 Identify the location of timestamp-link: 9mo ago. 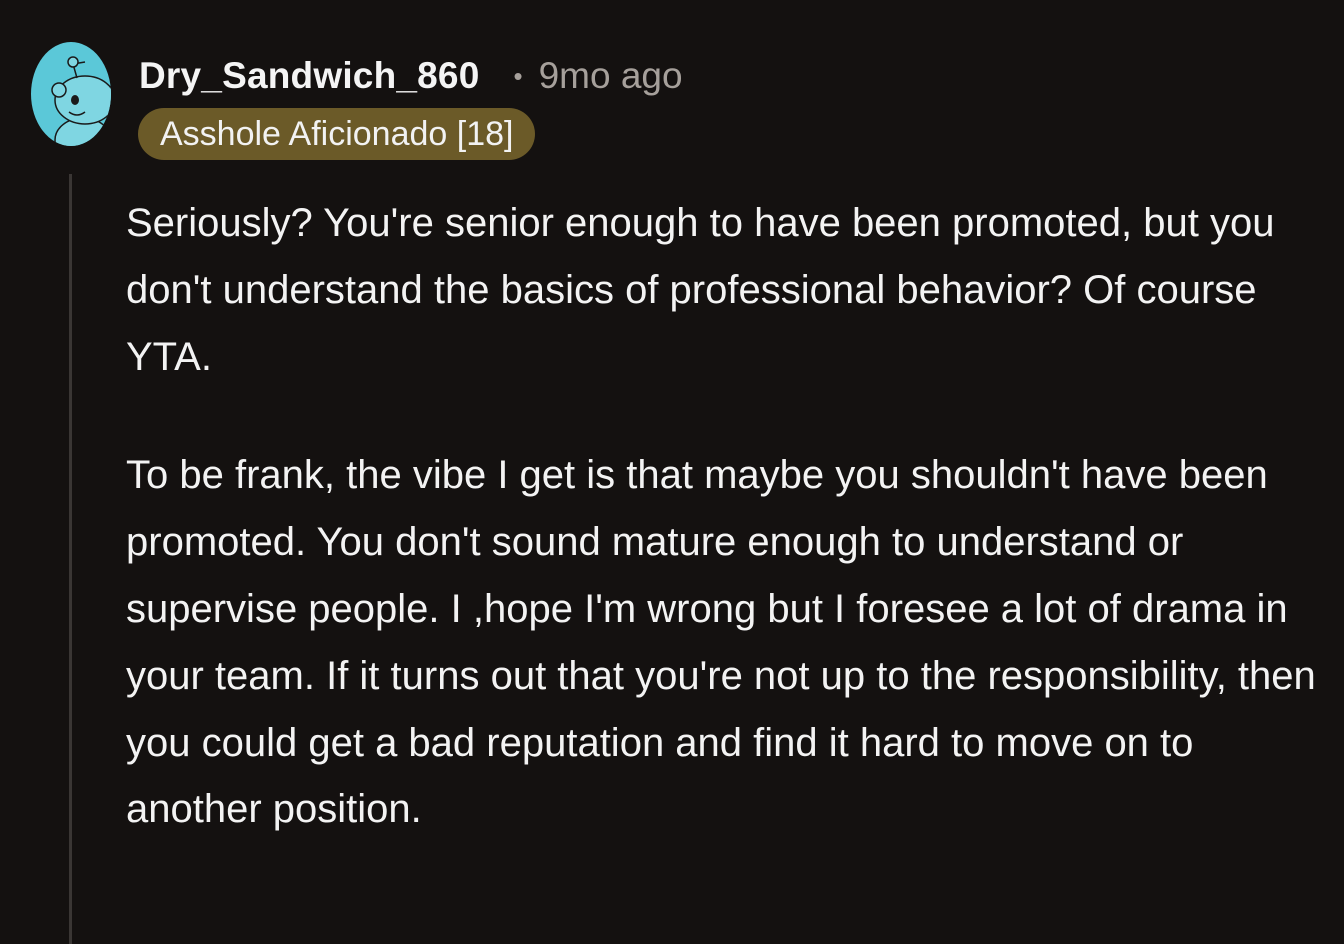
(611, 76).